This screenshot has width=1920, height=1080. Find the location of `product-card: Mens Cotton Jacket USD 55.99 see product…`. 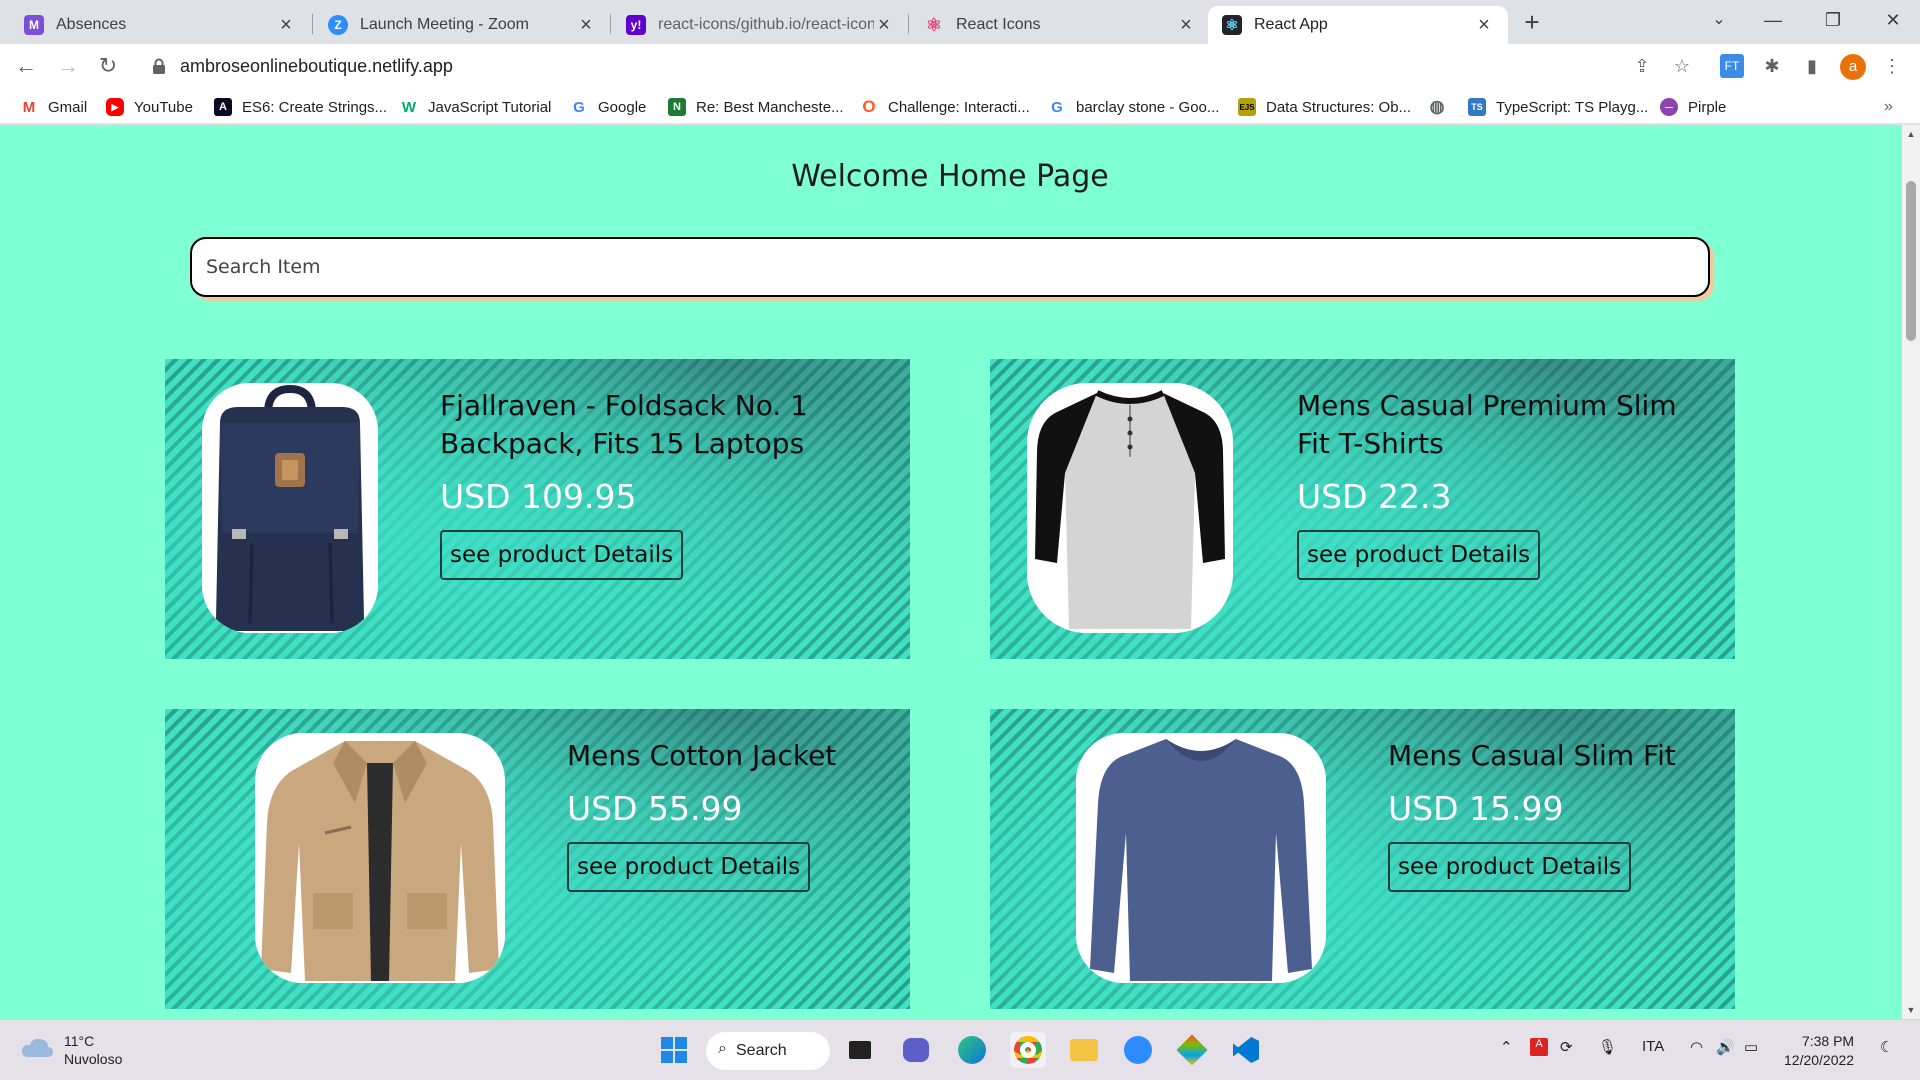

product-card: Mens Cotton Jacket USD 55.99 see product… is located at coordinates (537, 859).